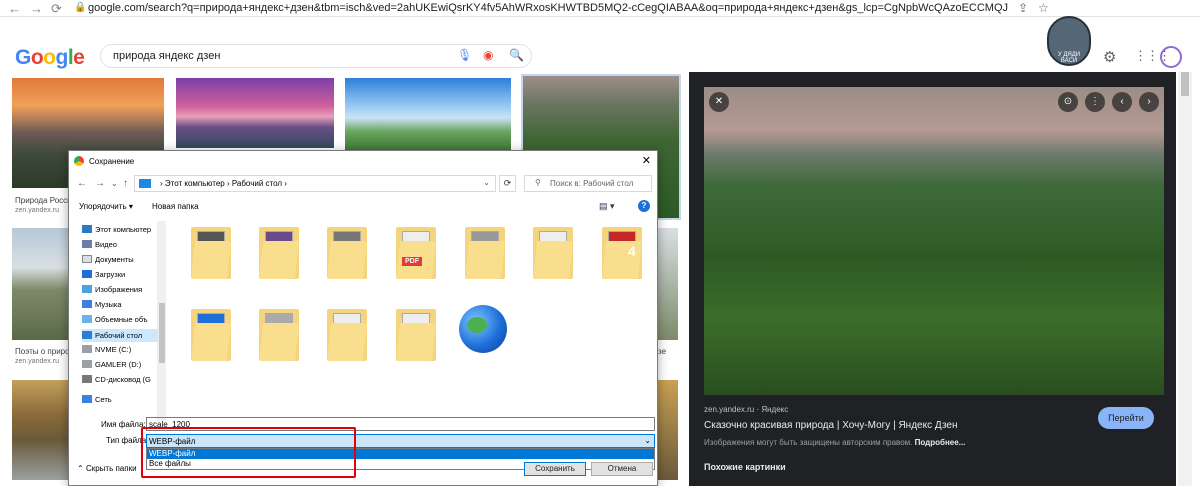  Describe the element at coordinates (1126, 418) in the screenshot. I see `goto-button: Перейти` at that location.